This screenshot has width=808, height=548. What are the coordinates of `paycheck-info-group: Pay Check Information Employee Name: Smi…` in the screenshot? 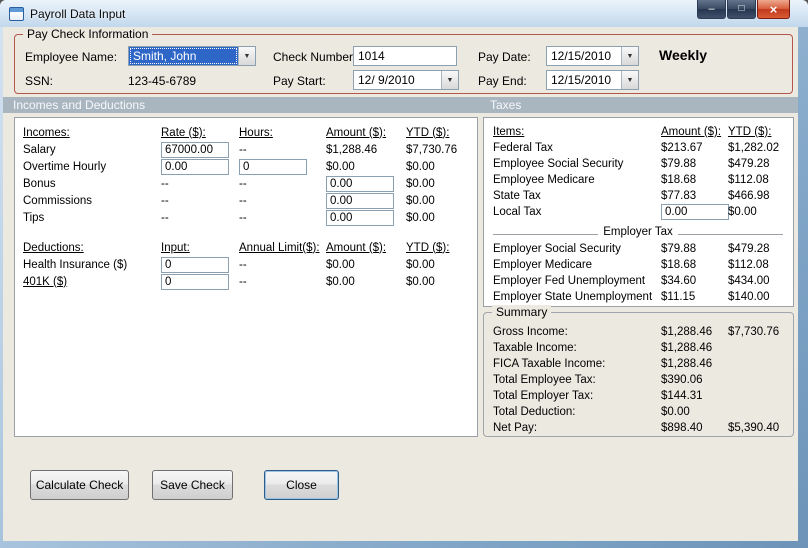 It's located at (403, 60).